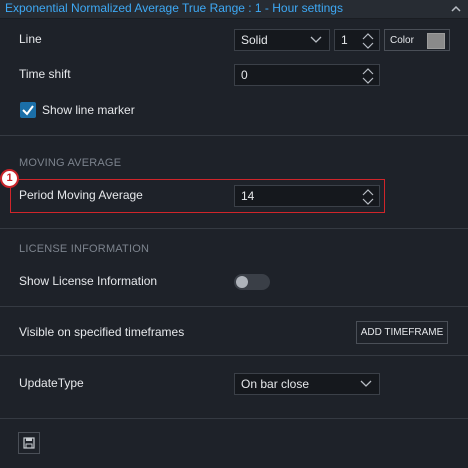 Image resolution: width=468 pixels, height=468 pixels. I want to click on show-license-label: Show License Information, so click(88, 281).